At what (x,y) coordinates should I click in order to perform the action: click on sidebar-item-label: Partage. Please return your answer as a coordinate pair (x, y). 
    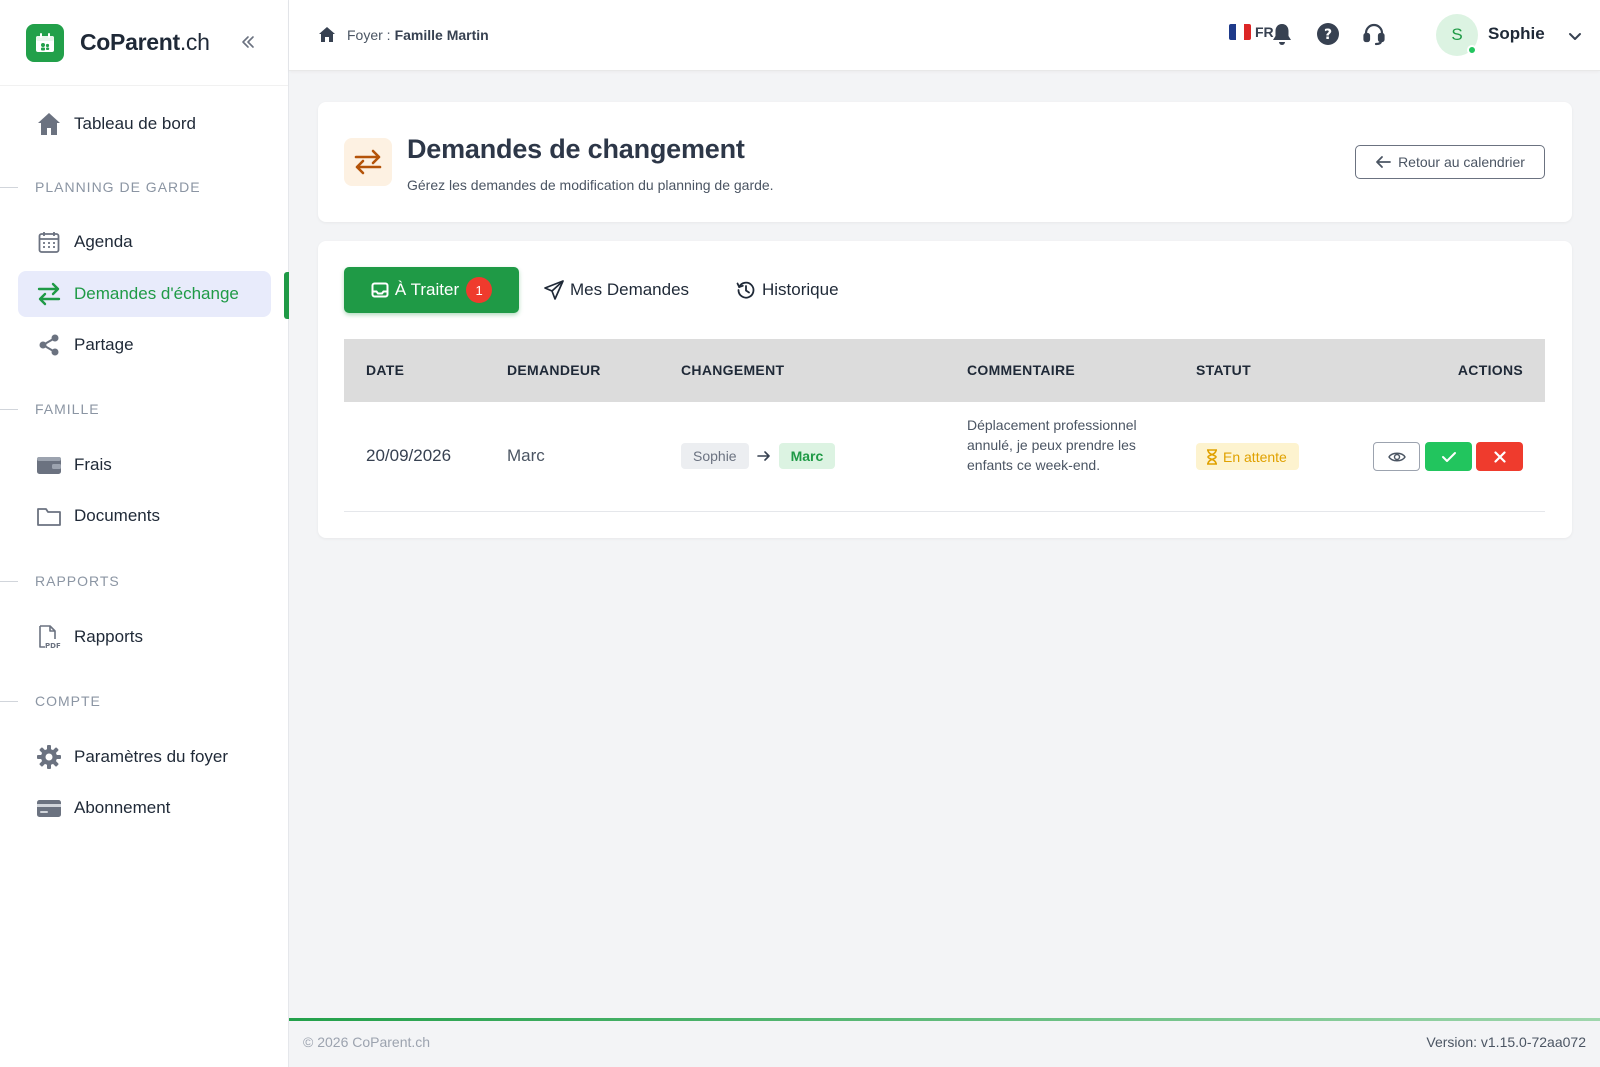
    Looking at the image, I should click on (104, 344).